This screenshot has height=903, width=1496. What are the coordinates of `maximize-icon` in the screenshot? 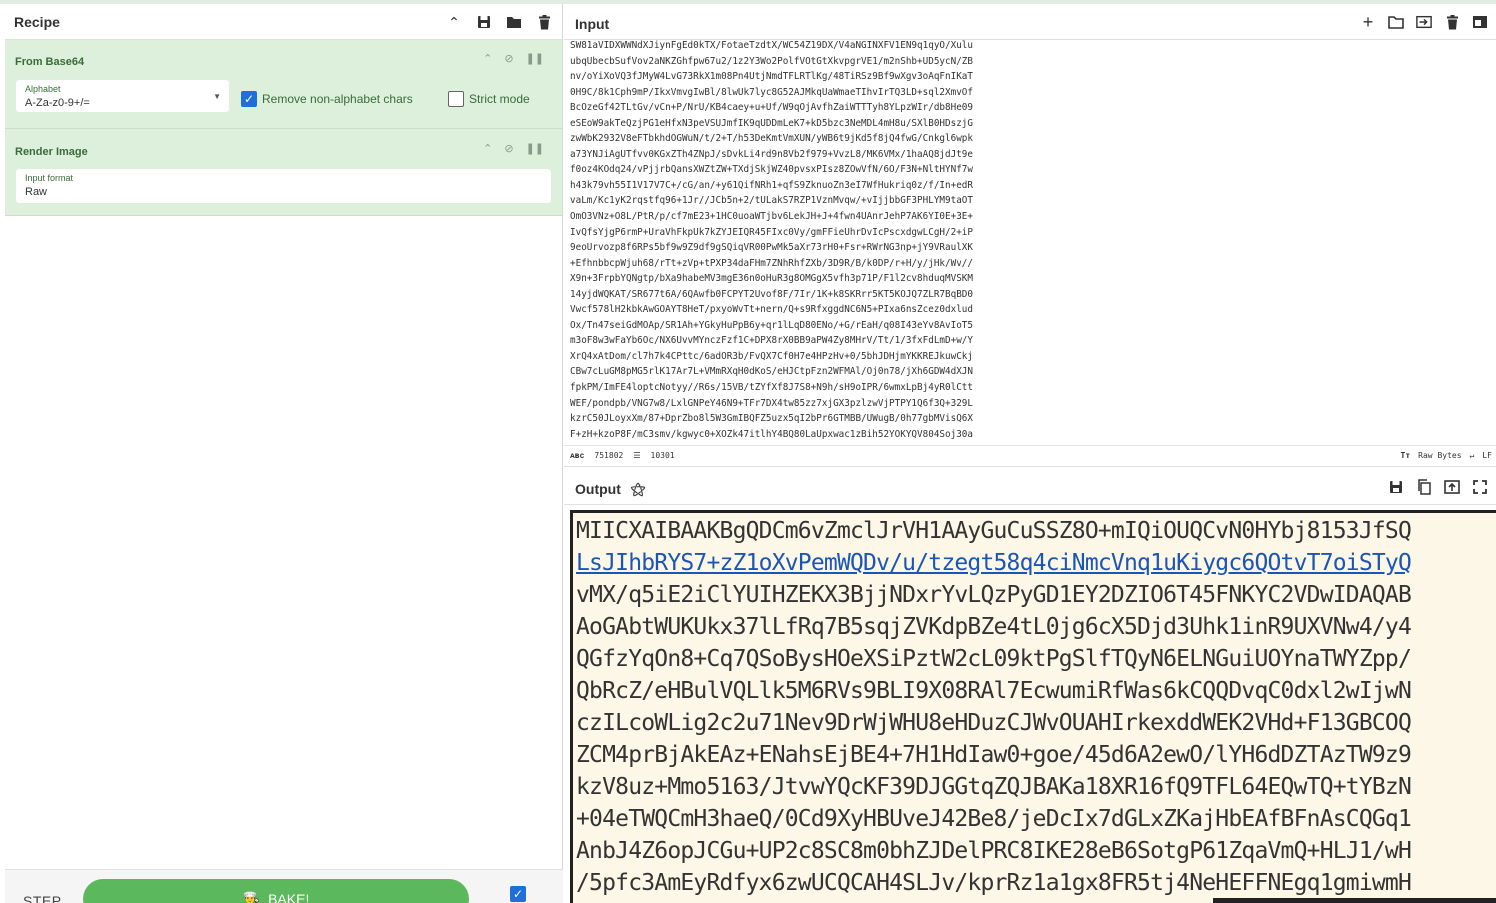 It's located at (1480, 487).